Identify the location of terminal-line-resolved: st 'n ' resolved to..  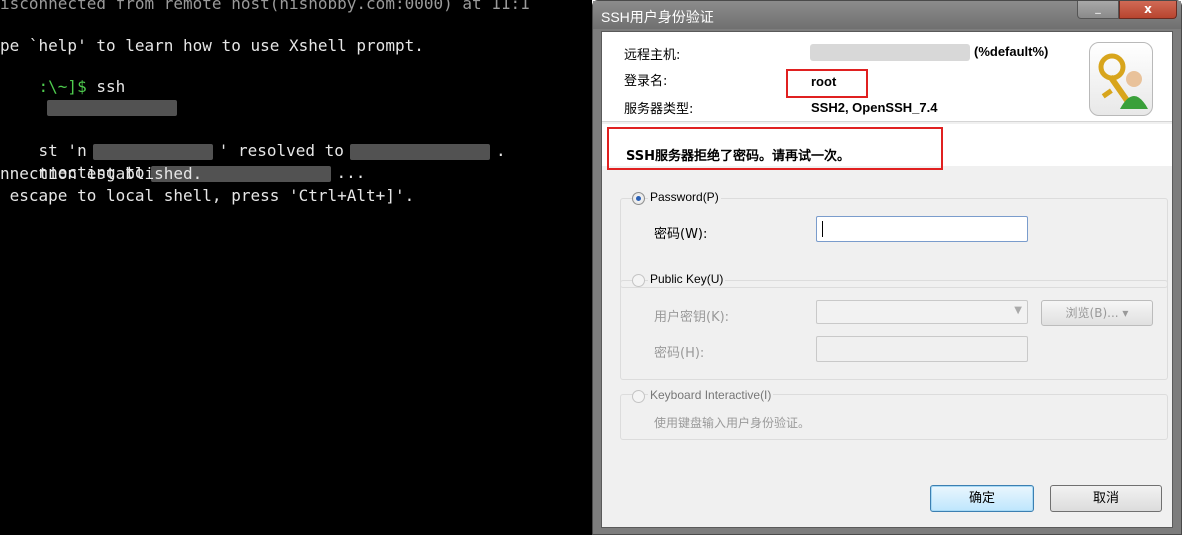
(253, 140).